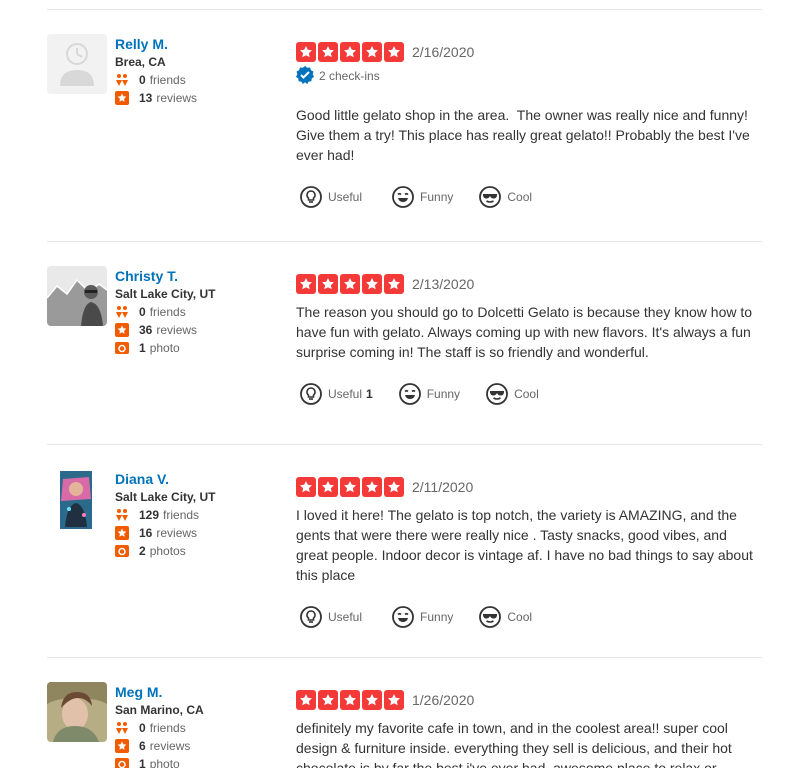 The image size is (801, 768). Describe the element at coordinates (205, 479) in the screenshot. I see `user-name-link: Diana V.` at that location.